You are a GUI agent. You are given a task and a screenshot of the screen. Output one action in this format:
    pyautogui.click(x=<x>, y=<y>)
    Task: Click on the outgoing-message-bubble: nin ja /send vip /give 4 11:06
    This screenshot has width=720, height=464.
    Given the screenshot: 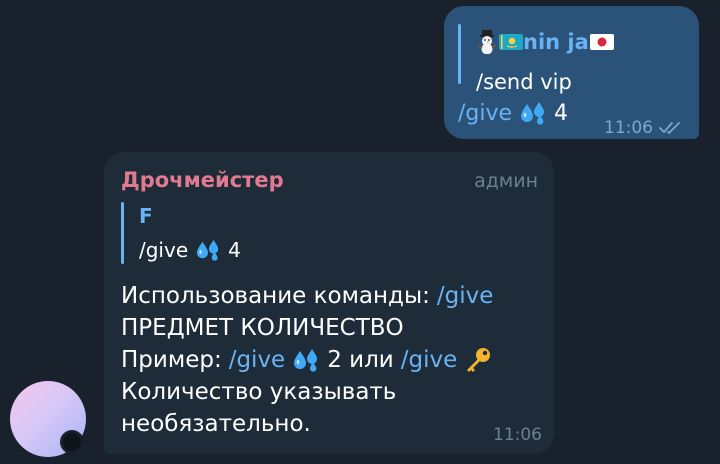 What is the action you would take?
    pyautogui.click(x=571, y=72)
    